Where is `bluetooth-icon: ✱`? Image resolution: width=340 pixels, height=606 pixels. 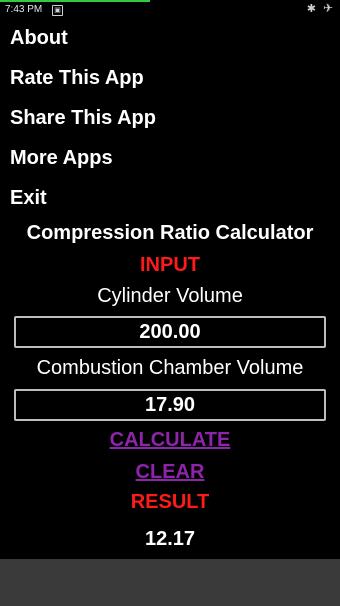 bluetooth-icon: ✱ is located at coordinates (311, 9).